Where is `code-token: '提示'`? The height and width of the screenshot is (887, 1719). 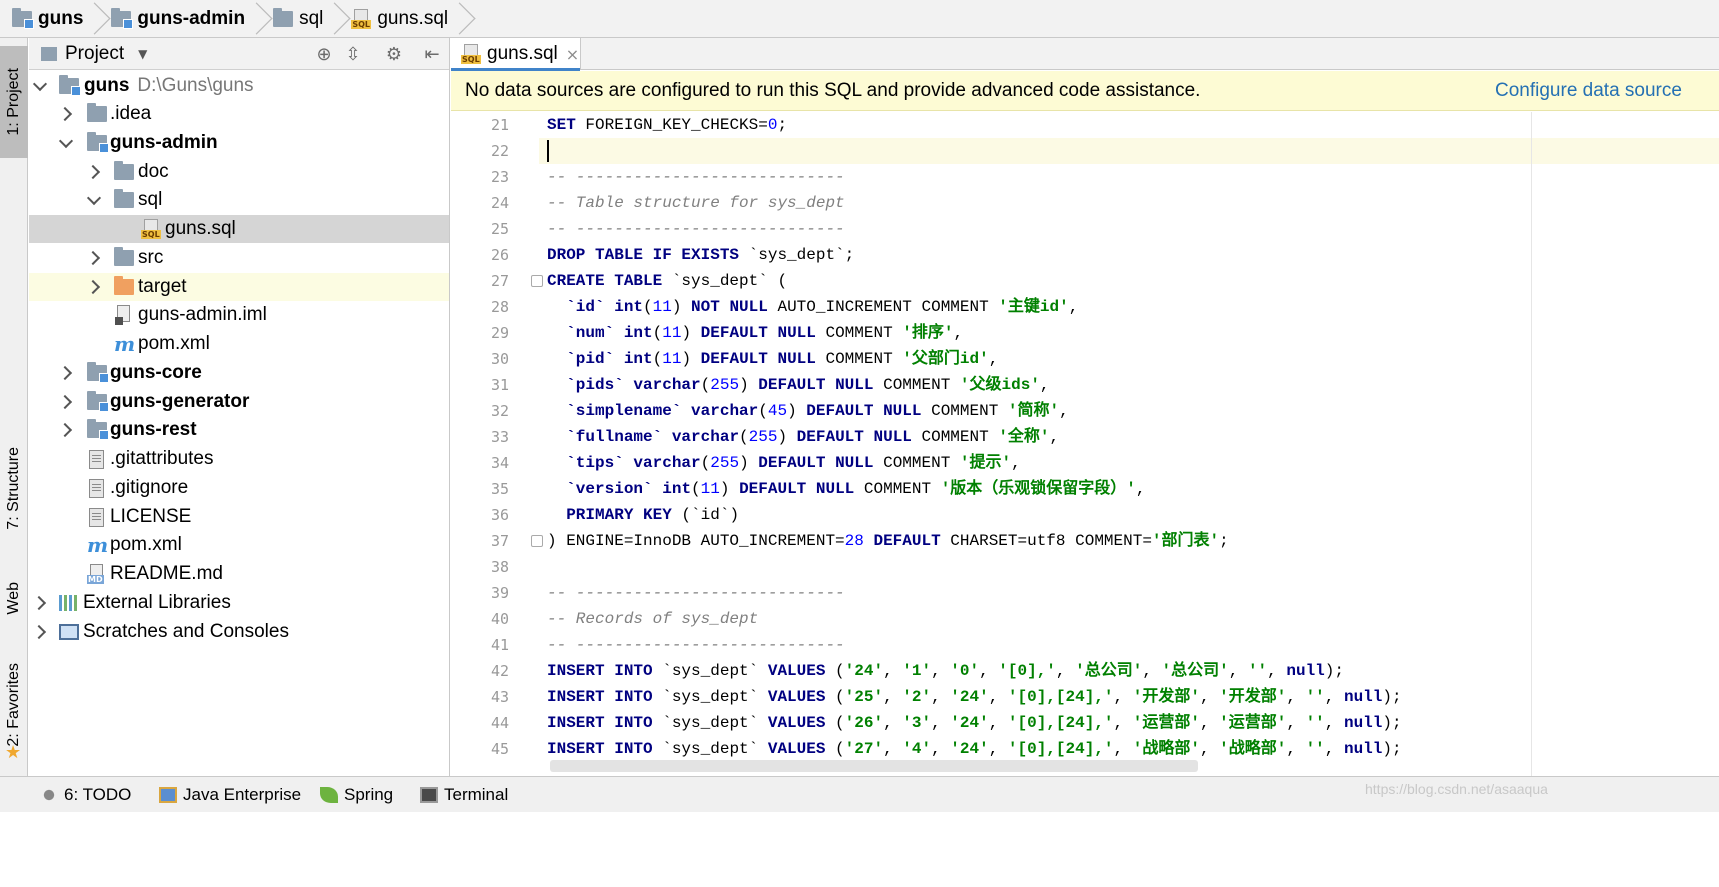 code-token: '提示' is located at coordinates (985, 463).